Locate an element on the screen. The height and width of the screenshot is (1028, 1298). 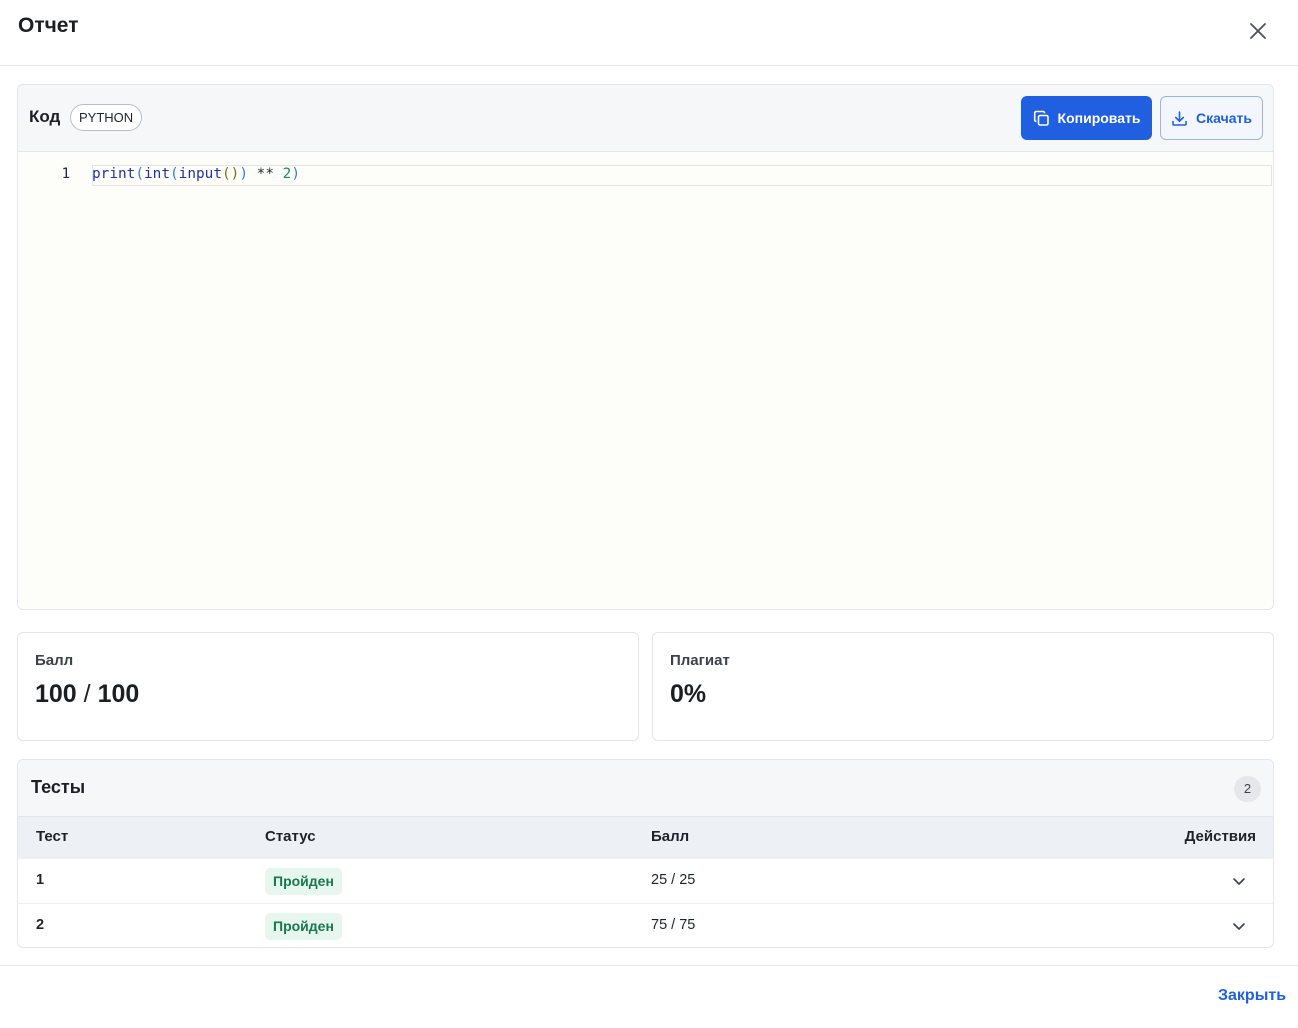
plagiarism-label: Плагиат is located at coordinates (700, 660).